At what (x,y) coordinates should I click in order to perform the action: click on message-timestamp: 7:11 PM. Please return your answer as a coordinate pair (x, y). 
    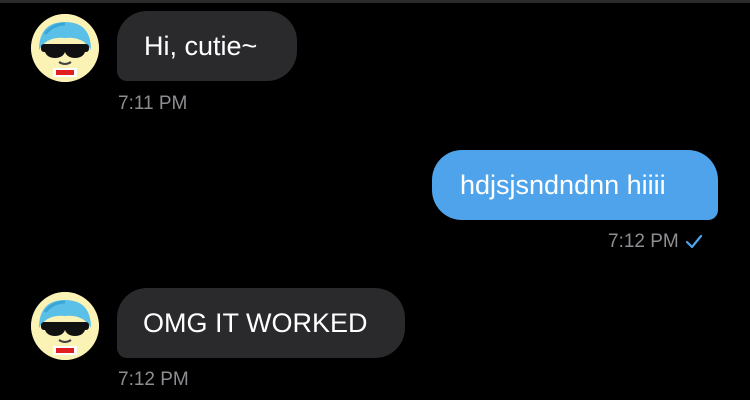
    Looking at the image, I should click on (153, 103).